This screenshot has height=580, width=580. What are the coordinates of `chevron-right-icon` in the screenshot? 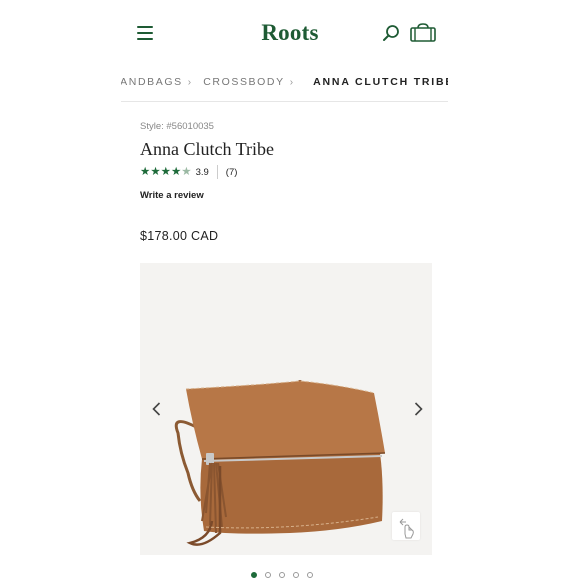 It's located at (418, 409).